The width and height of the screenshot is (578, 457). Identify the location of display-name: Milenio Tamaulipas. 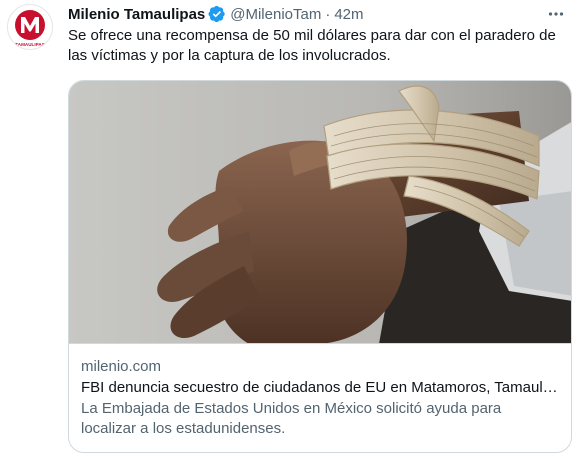
(136, 14).